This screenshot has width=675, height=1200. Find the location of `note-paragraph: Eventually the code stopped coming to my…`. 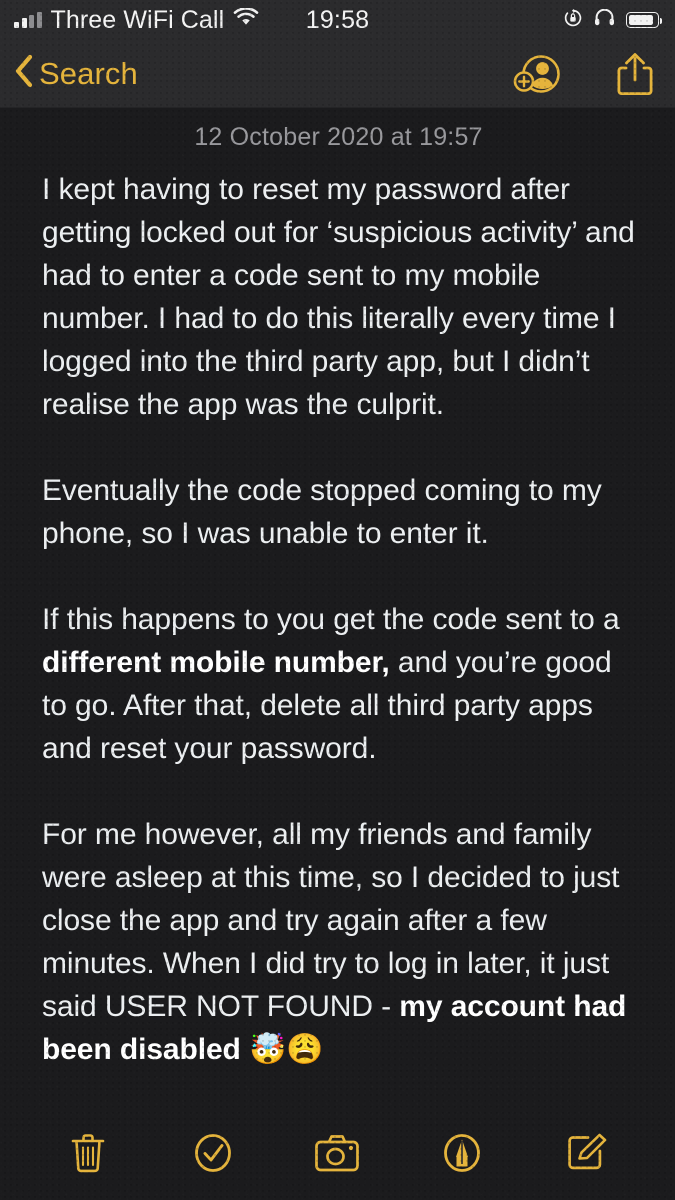

note-paragraph: Eventually the code stopped coming to my… is located at coordinates (338, 512).